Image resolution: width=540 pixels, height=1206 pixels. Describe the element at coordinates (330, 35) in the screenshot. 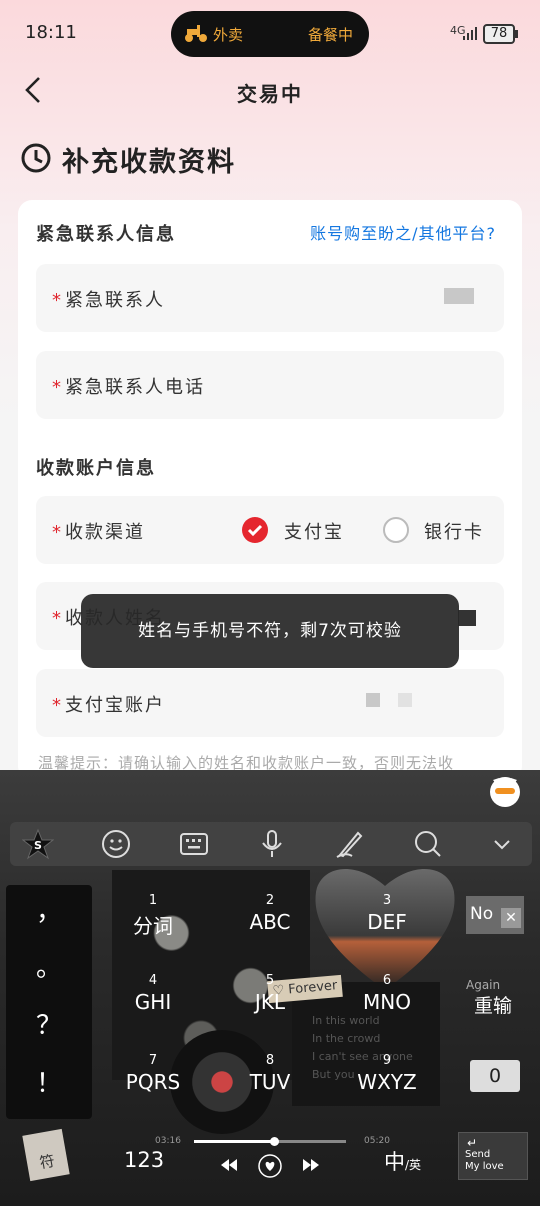

I see `order-status: 备餐中` at that location.